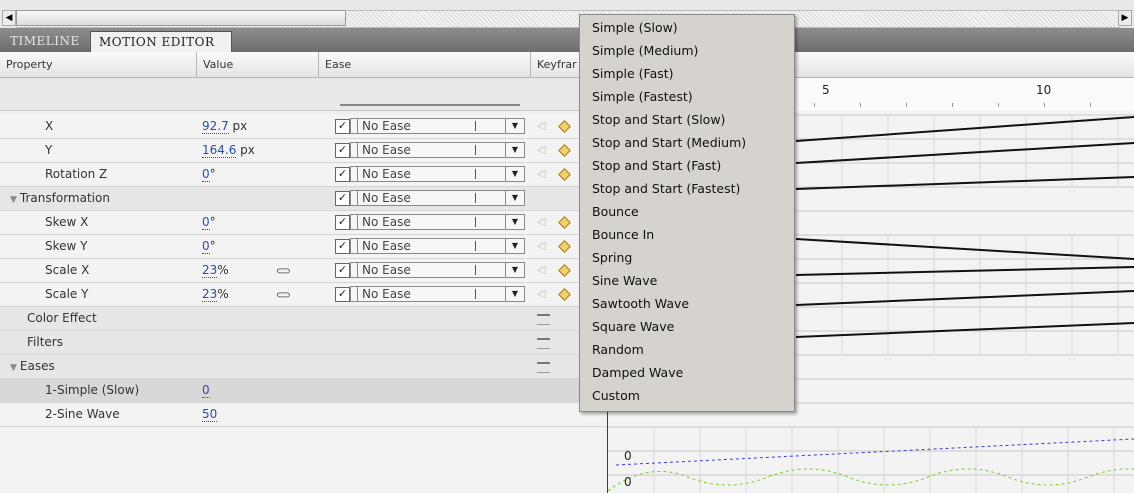 This screenshot has width=1134, height=493. I want to click on category-transformation: ▼ Transformation, so click(60, 198).